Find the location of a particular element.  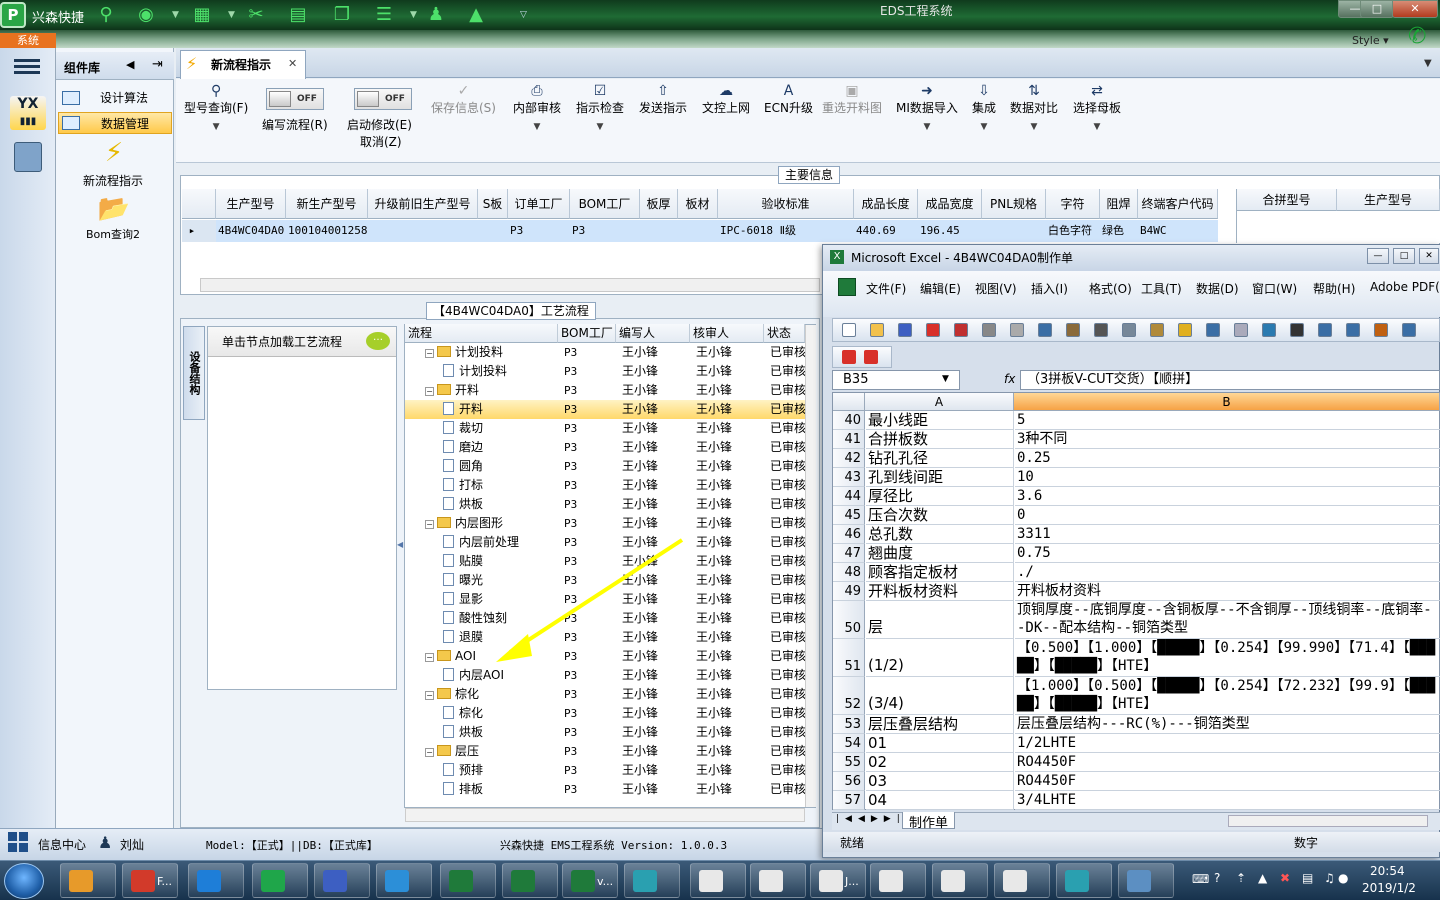

select-mother-button: ⇄ 选择母板 ▼ is located at coordinates (1097, 107).